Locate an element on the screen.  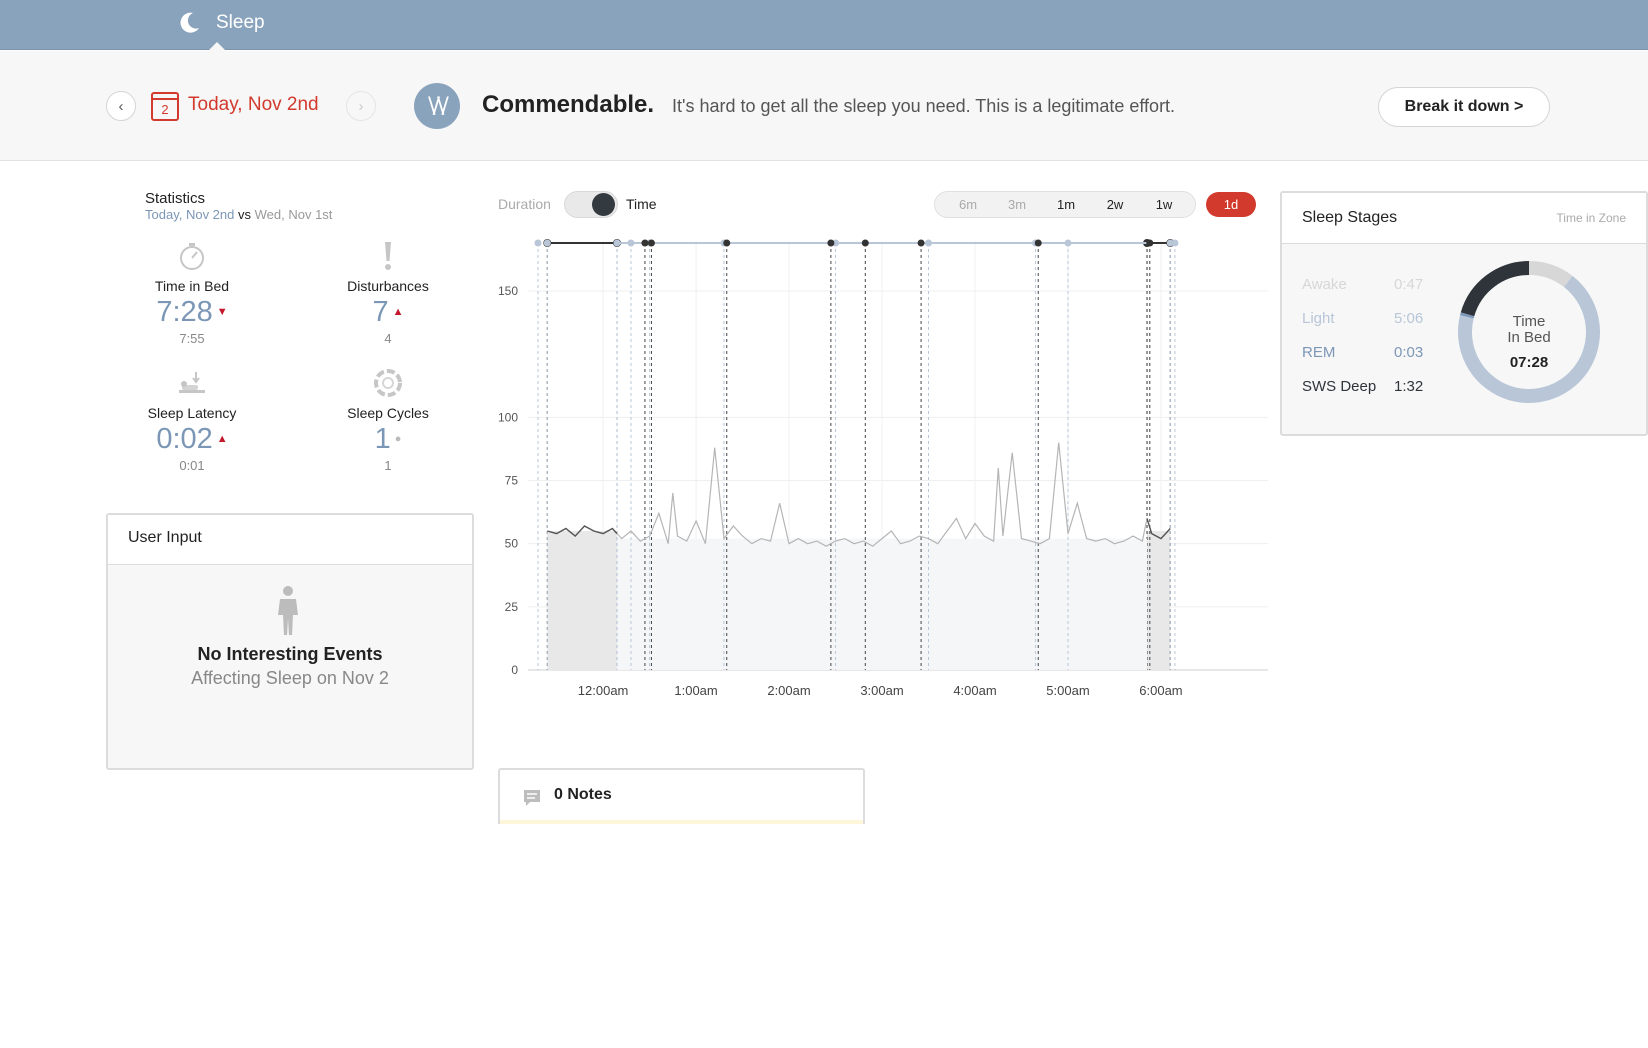
x-tick-label: 4:00am is located at coordinates (974, 690).